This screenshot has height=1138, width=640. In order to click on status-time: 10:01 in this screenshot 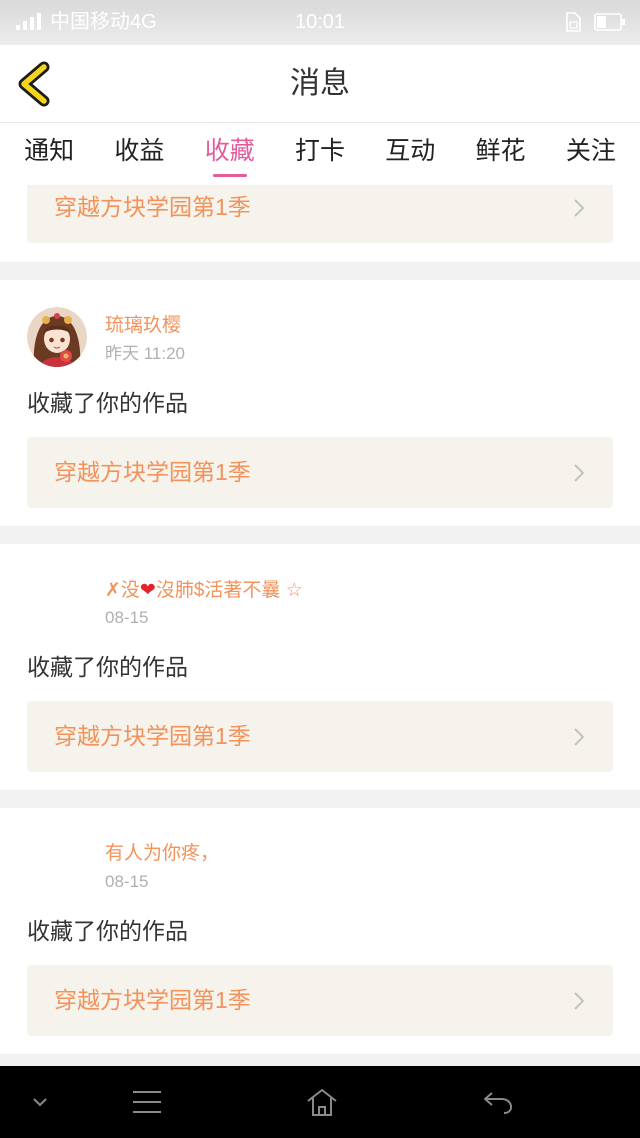, I will do `click(320, 22)`.